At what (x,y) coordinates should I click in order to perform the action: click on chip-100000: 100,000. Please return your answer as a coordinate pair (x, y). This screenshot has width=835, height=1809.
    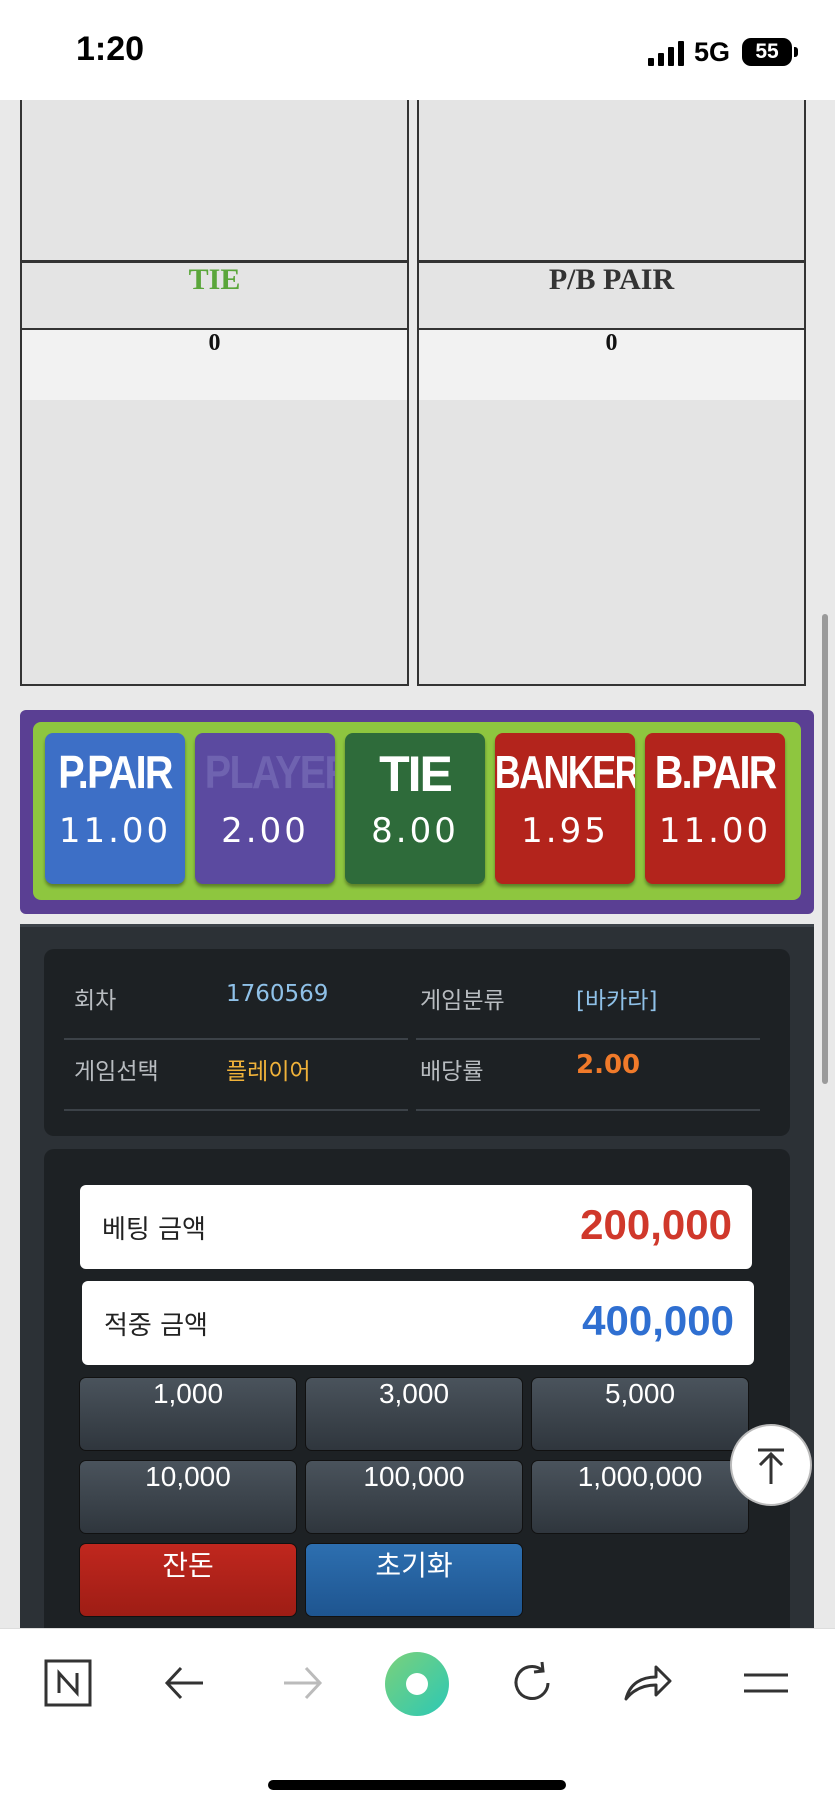
    Looking at the image, I should click on (414, 1497).